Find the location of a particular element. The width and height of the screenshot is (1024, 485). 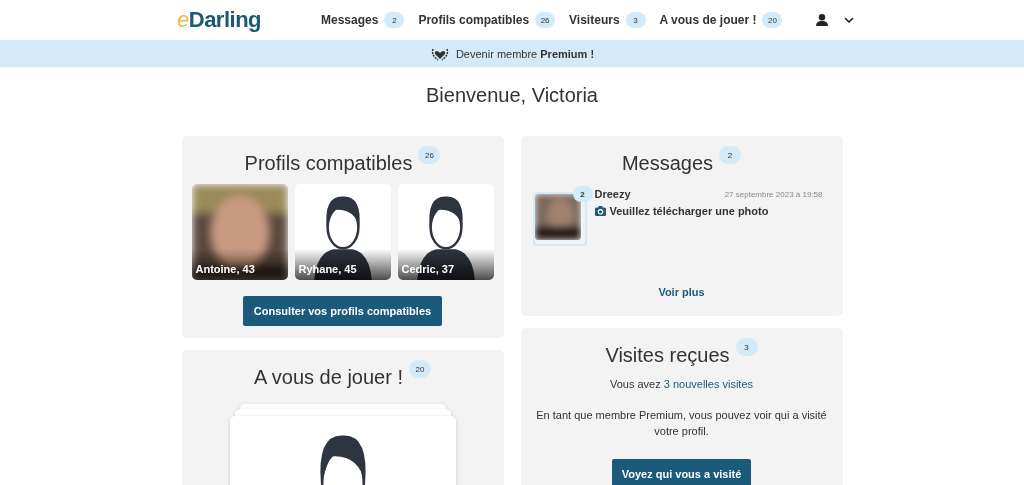

see-visitors-button: Voyez qui vous a visité is located at coordinates (681, 472).